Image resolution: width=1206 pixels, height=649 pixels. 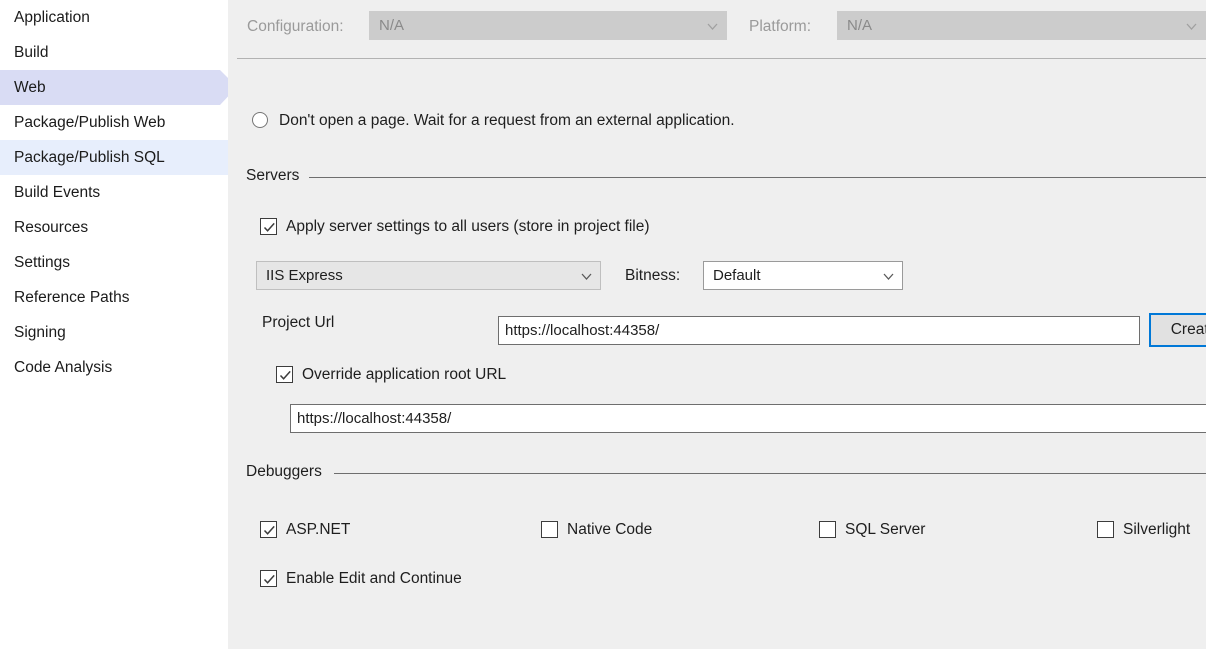 I want to click on debugger-aspnet-label: ASP.NET, so click(x=318, y=529).